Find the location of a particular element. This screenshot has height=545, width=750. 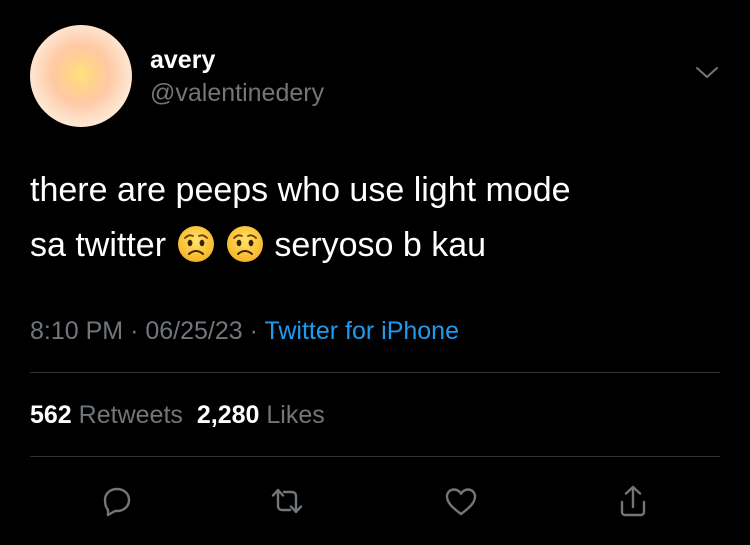

share-button is located at coordinates (633, 501).